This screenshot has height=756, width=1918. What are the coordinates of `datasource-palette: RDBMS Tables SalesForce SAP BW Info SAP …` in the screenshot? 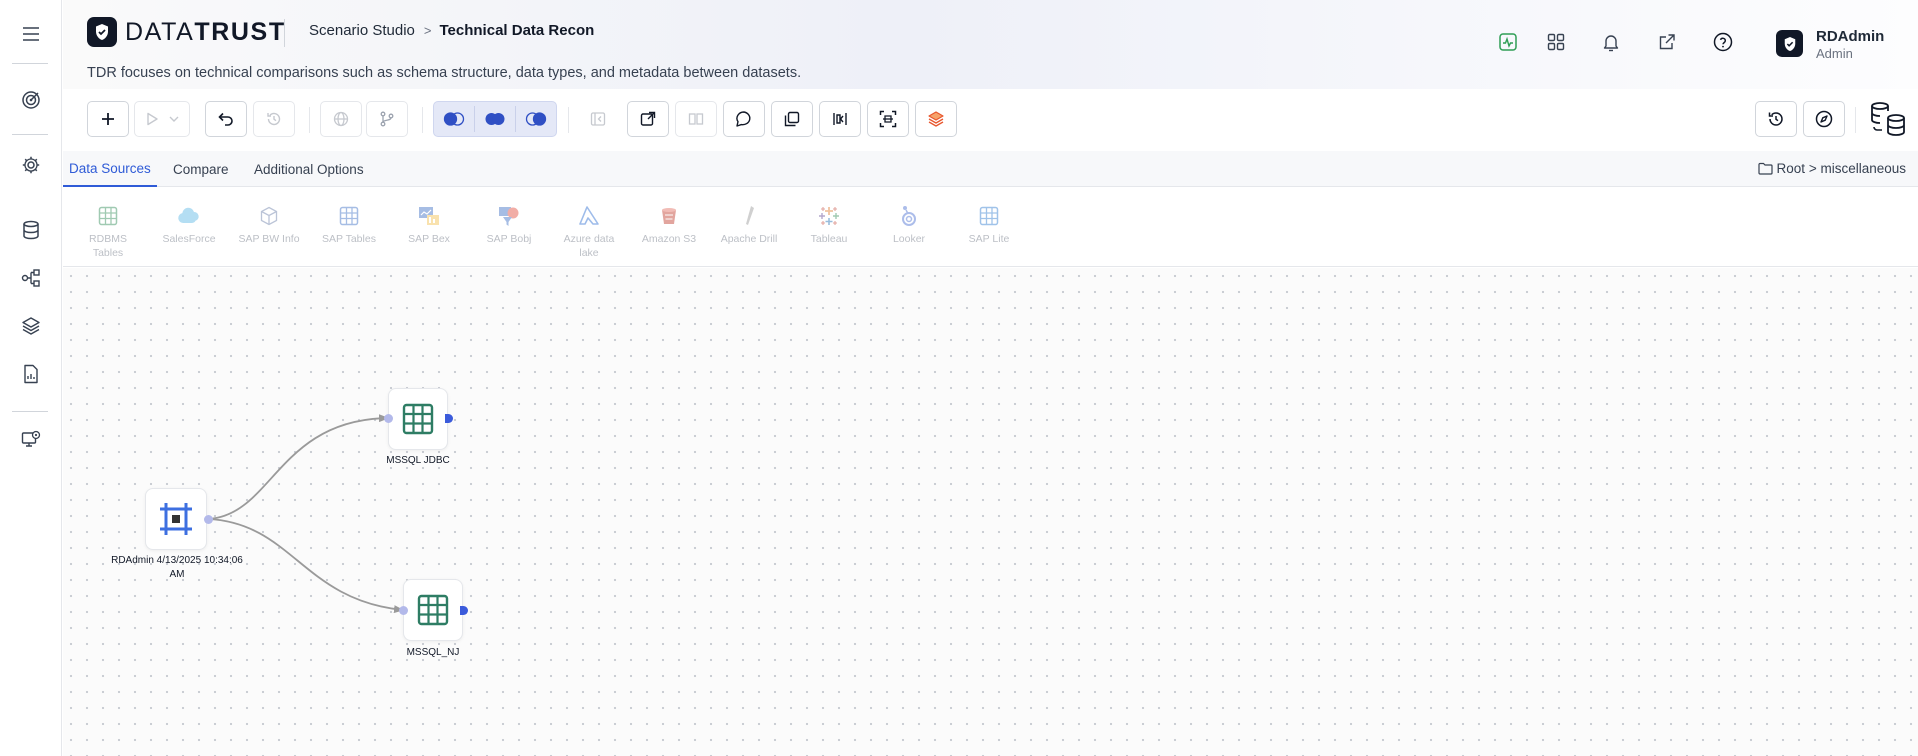 It's located at (990, 227).